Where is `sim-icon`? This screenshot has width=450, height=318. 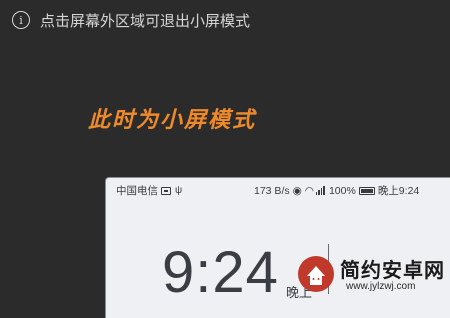 sim-icon is located at coordinates (166, 190).